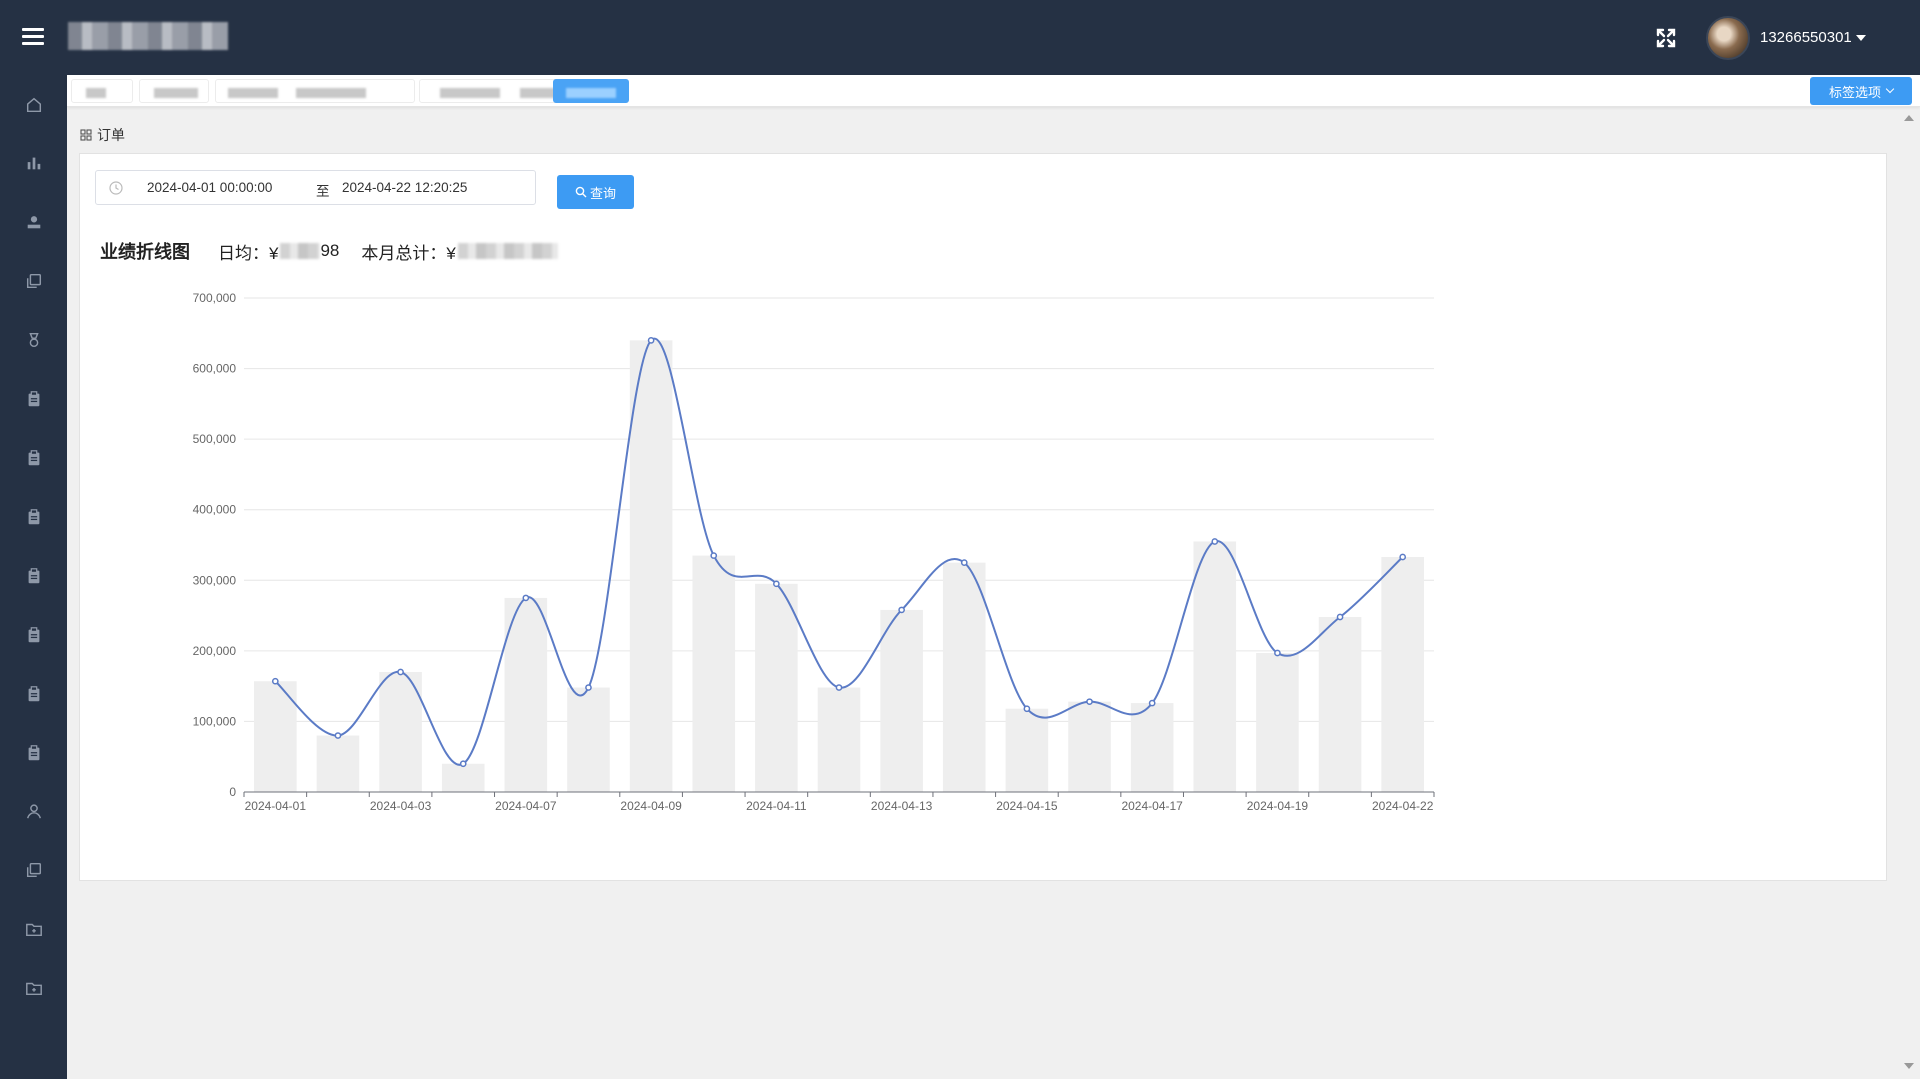 This screenshot has height=1079, width=1920. Describe the element at coordinates (148, 36) in the screenshot. I see `app-logo` at that location.